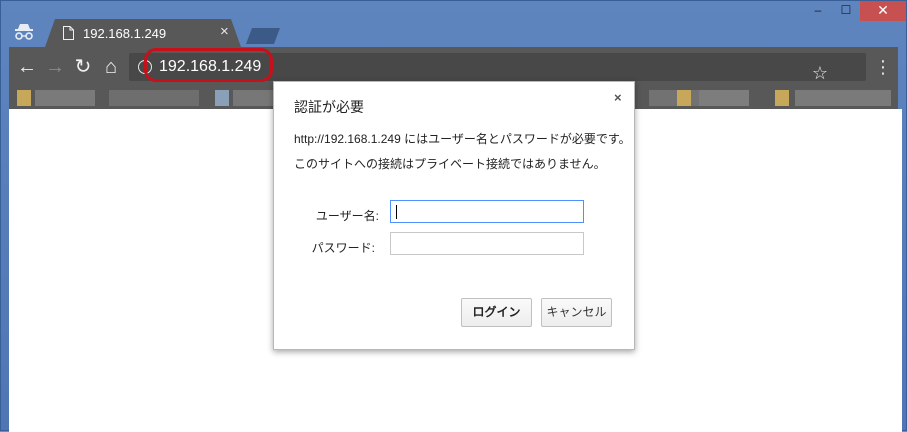 This screenshot has width=907, height=432. What do you see at coordinates (263, 36) in the screenshot?
I see `new-tab-button` at bounding box center [263, 36].